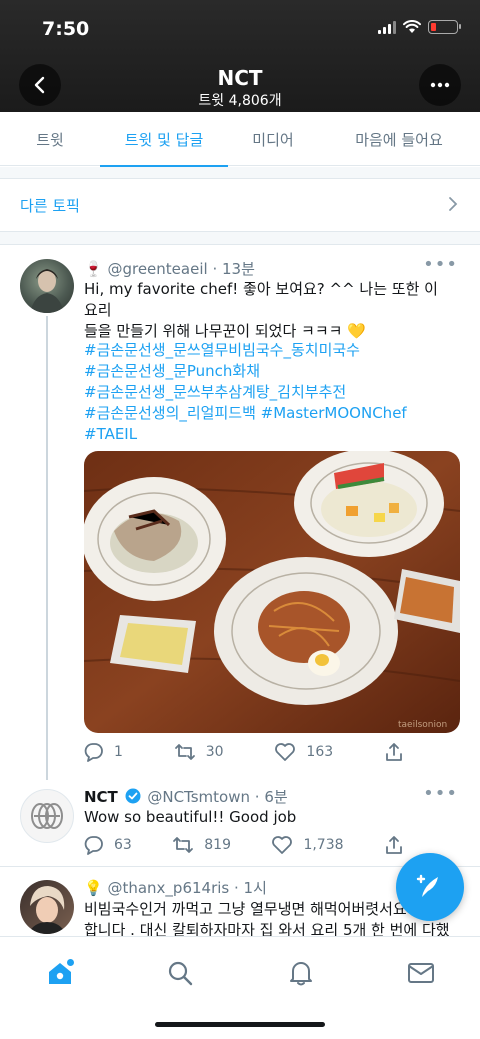 Image resolution: width=480 pixels, height=1039 pixels. What do you see at coordinates (201, 845) in the screenshot?
I see `retweet-button: 819` at bounding box center [201, 845].